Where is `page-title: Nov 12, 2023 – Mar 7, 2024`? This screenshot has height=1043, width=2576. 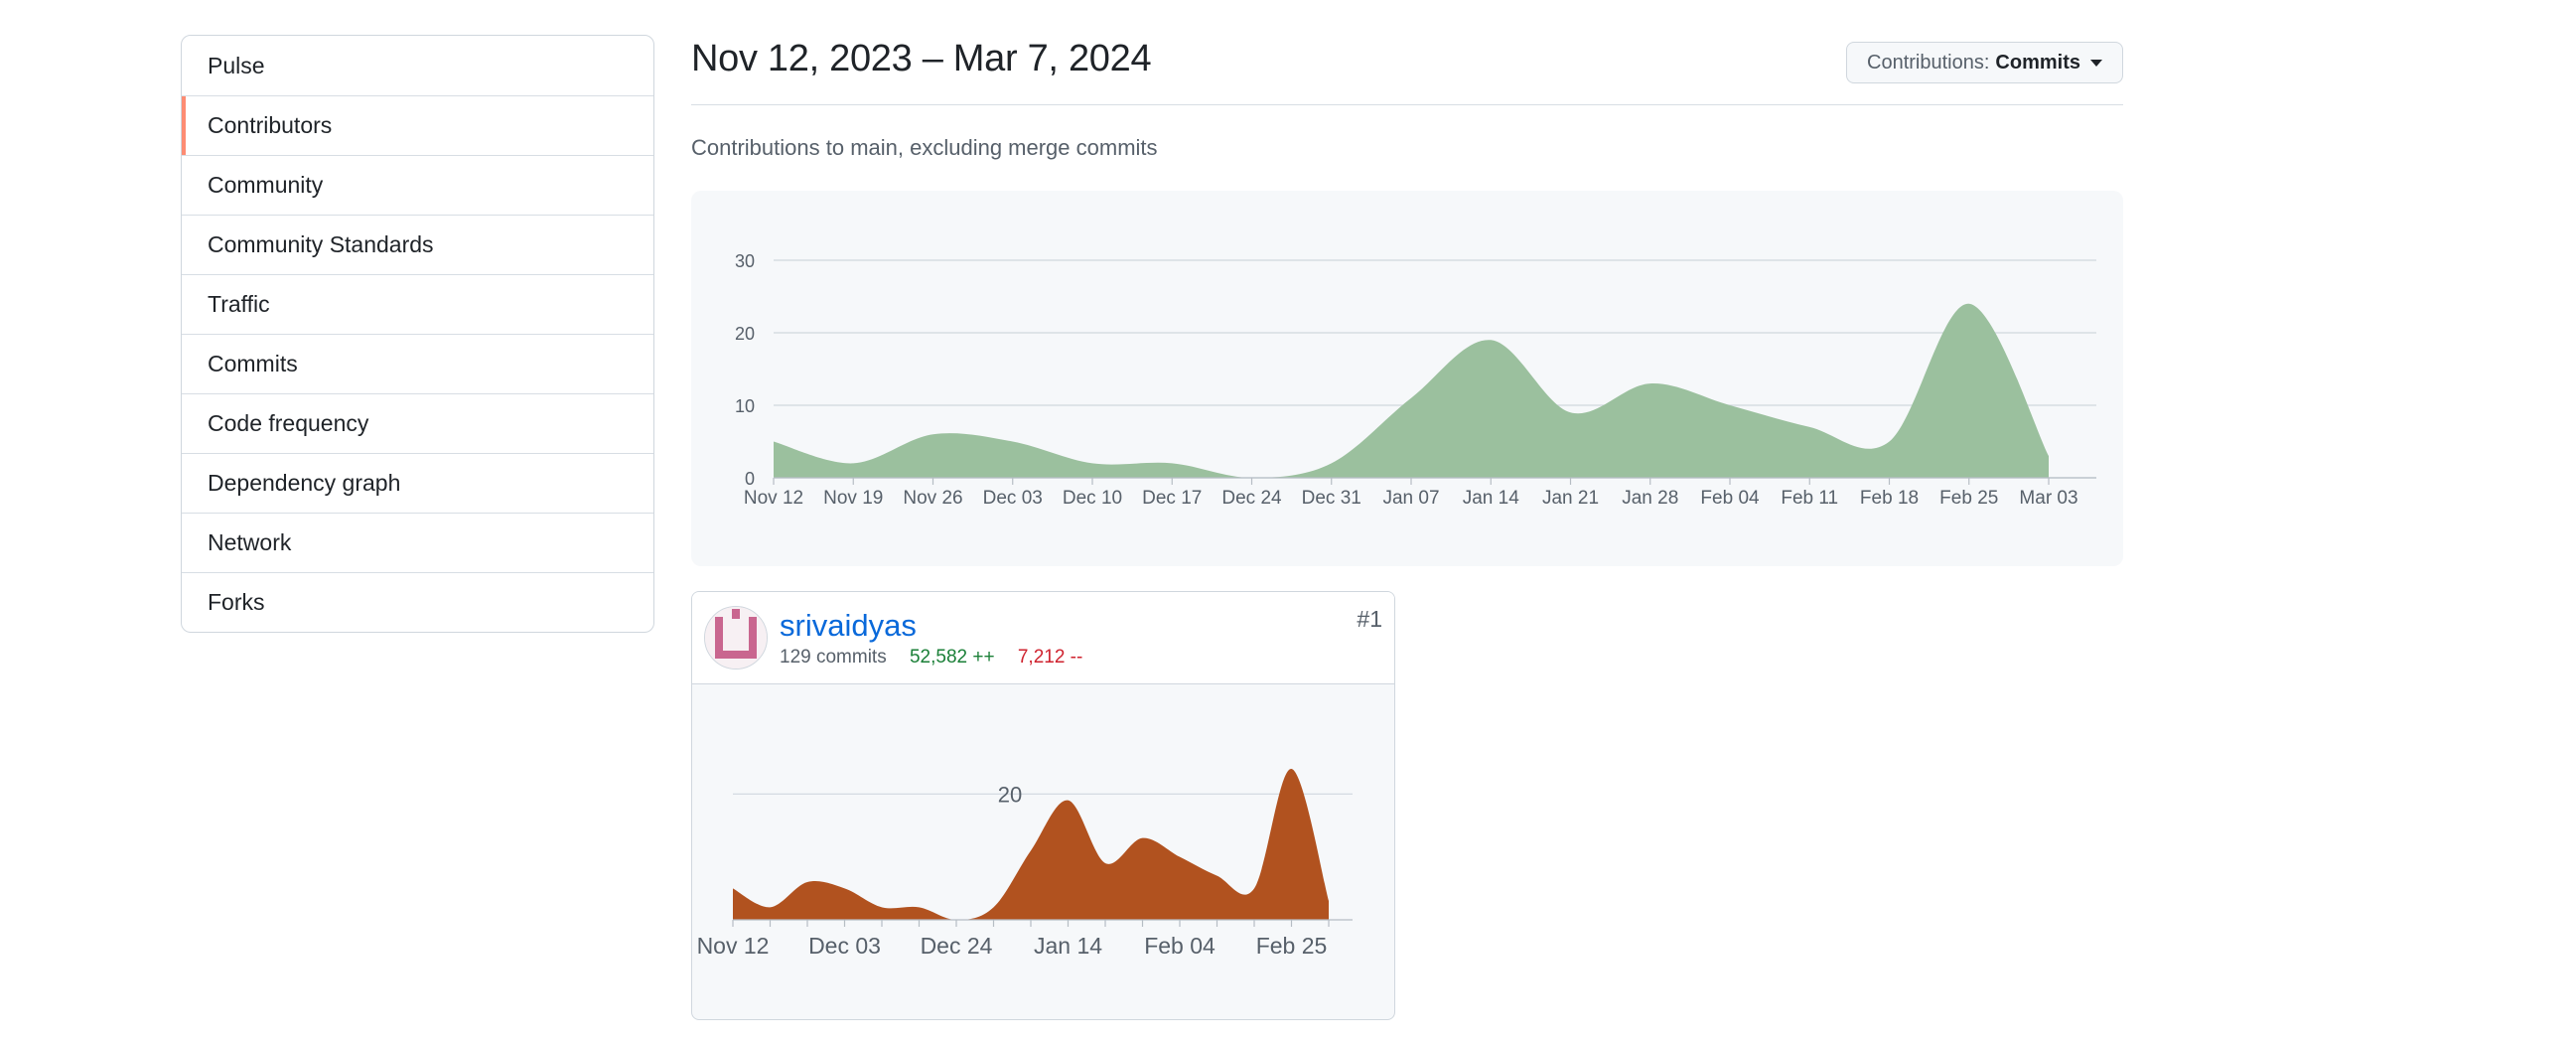
page-title: Nov 12, 2023 – Mar 7, 2024 is located at coordinates (921, 58).